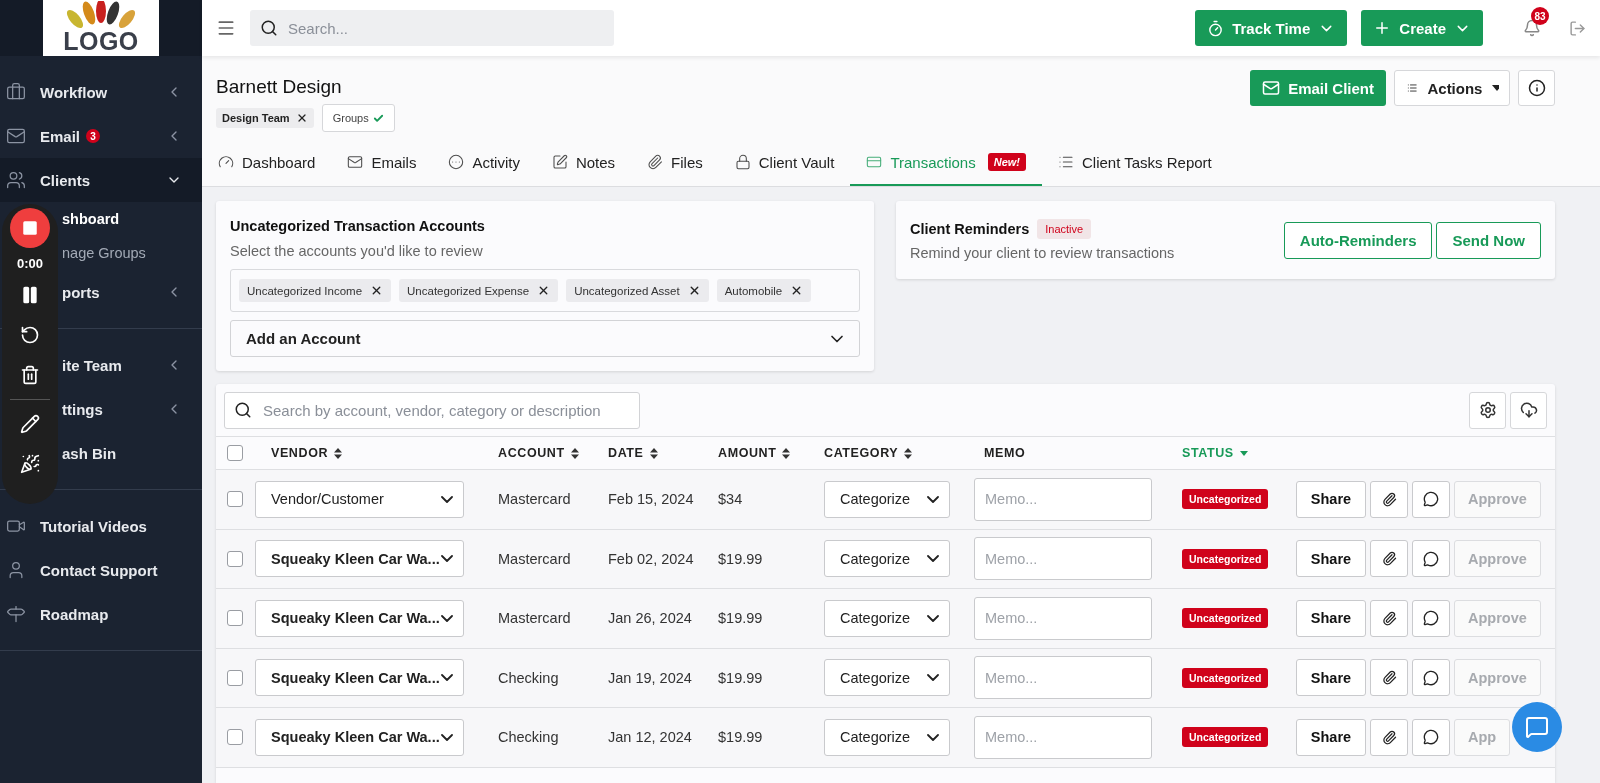 This screenshot has height=783, width=1600. What do you see at coordinates (740, 618) in the screenshot?
I see `table-cell: $19.99` at bounding box center [740, 618].